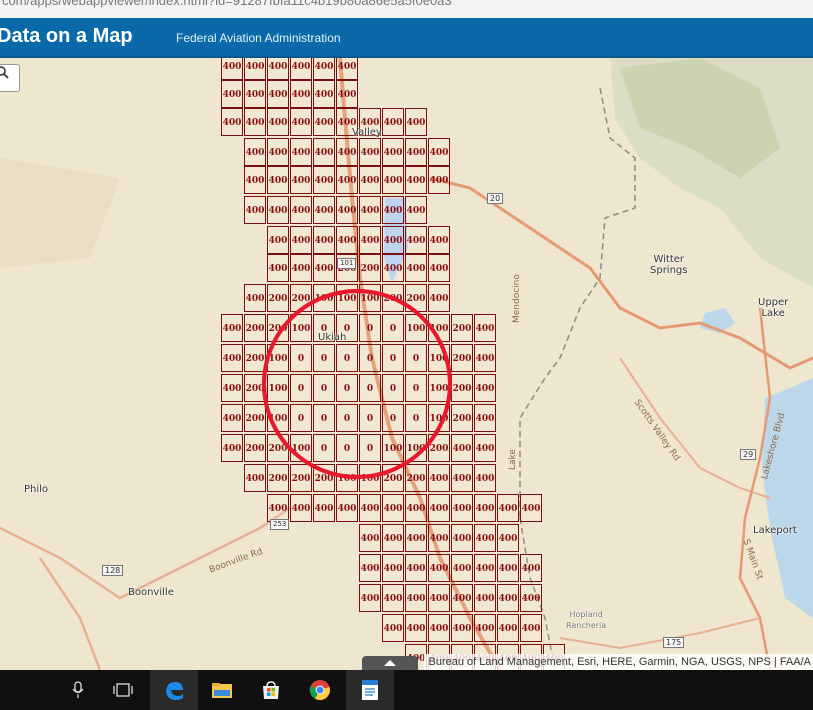 This screenshot has width=813, height=710. Describe the element at coordinates (10, 78) in the screenshot. I see `map-search-button` at that location.